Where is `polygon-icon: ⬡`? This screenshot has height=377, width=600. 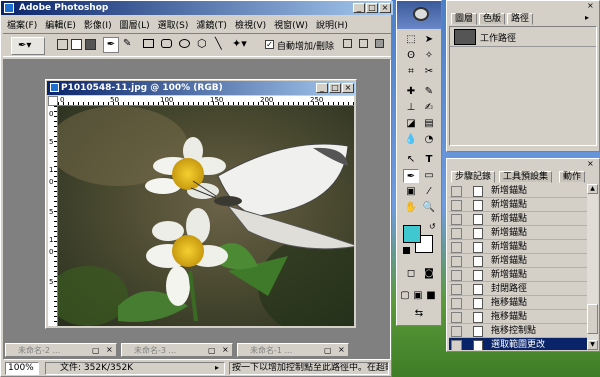 polygon-icon: ⬡ is located at coordinates (202, 43).